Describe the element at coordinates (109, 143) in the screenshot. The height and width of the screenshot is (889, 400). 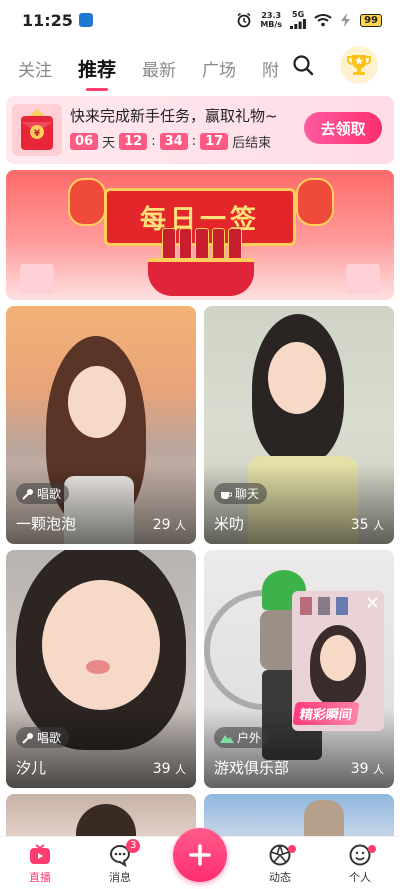
I see `day-unit: 天` at that location.